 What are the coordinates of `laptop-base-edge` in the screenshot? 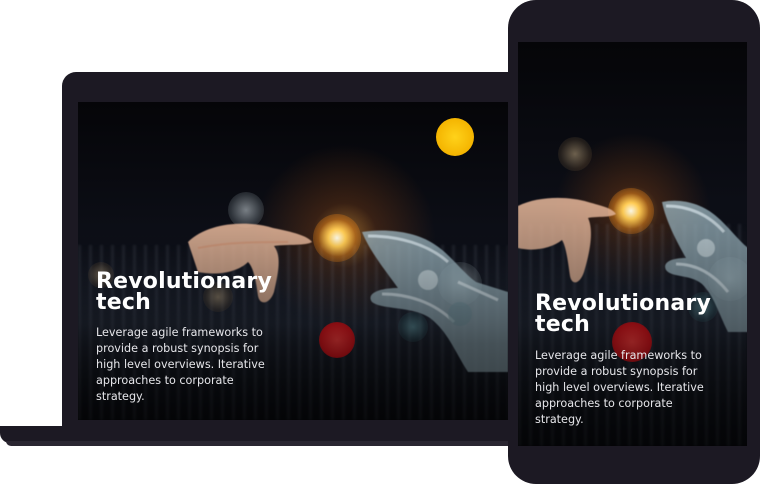 It's located at (264, 443).